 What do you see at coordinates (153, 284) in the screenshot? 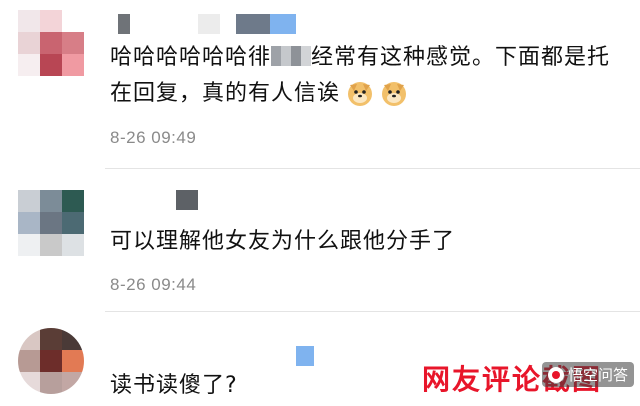
I see `comment-timestamp: 8-26 09:44` at bounding box center [153, 284].